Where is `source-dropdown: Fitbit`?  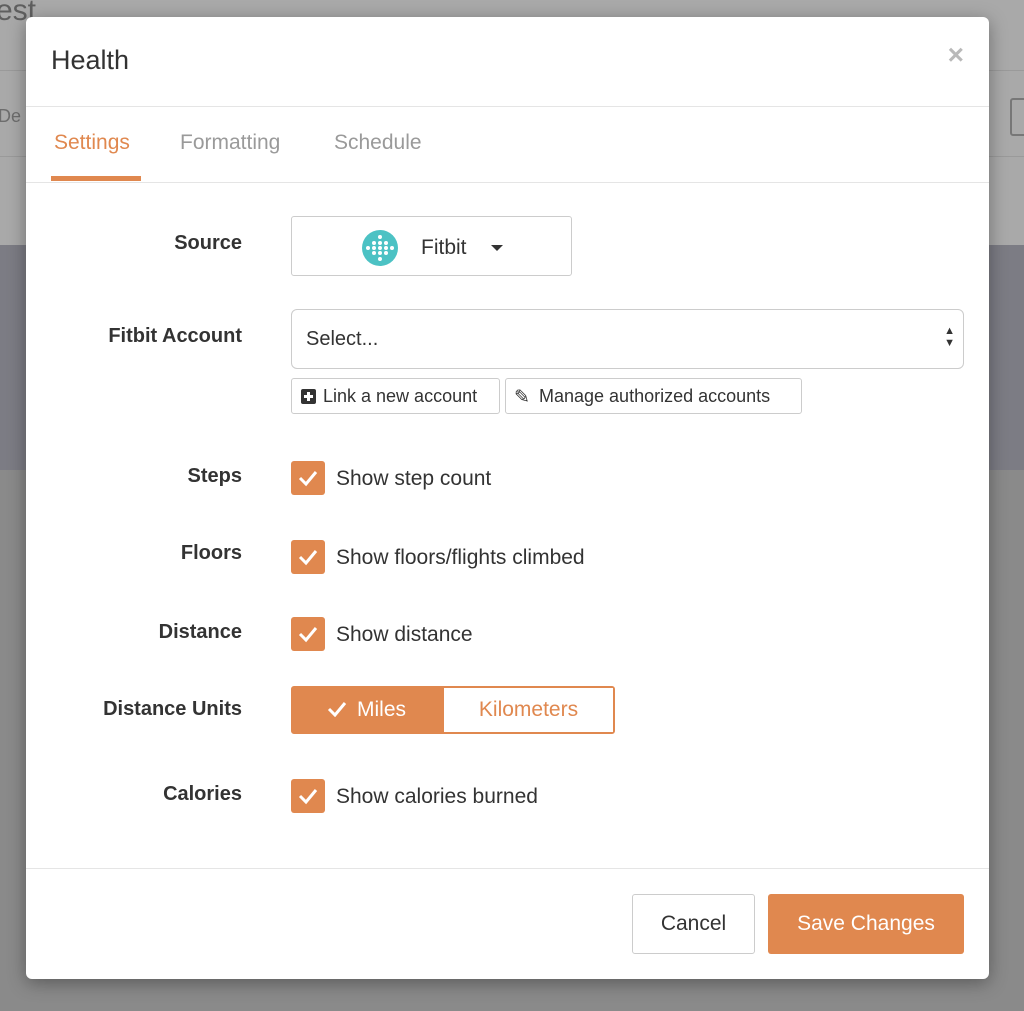 source-dropdown: Fitbit is located at coordinates (431, 246).